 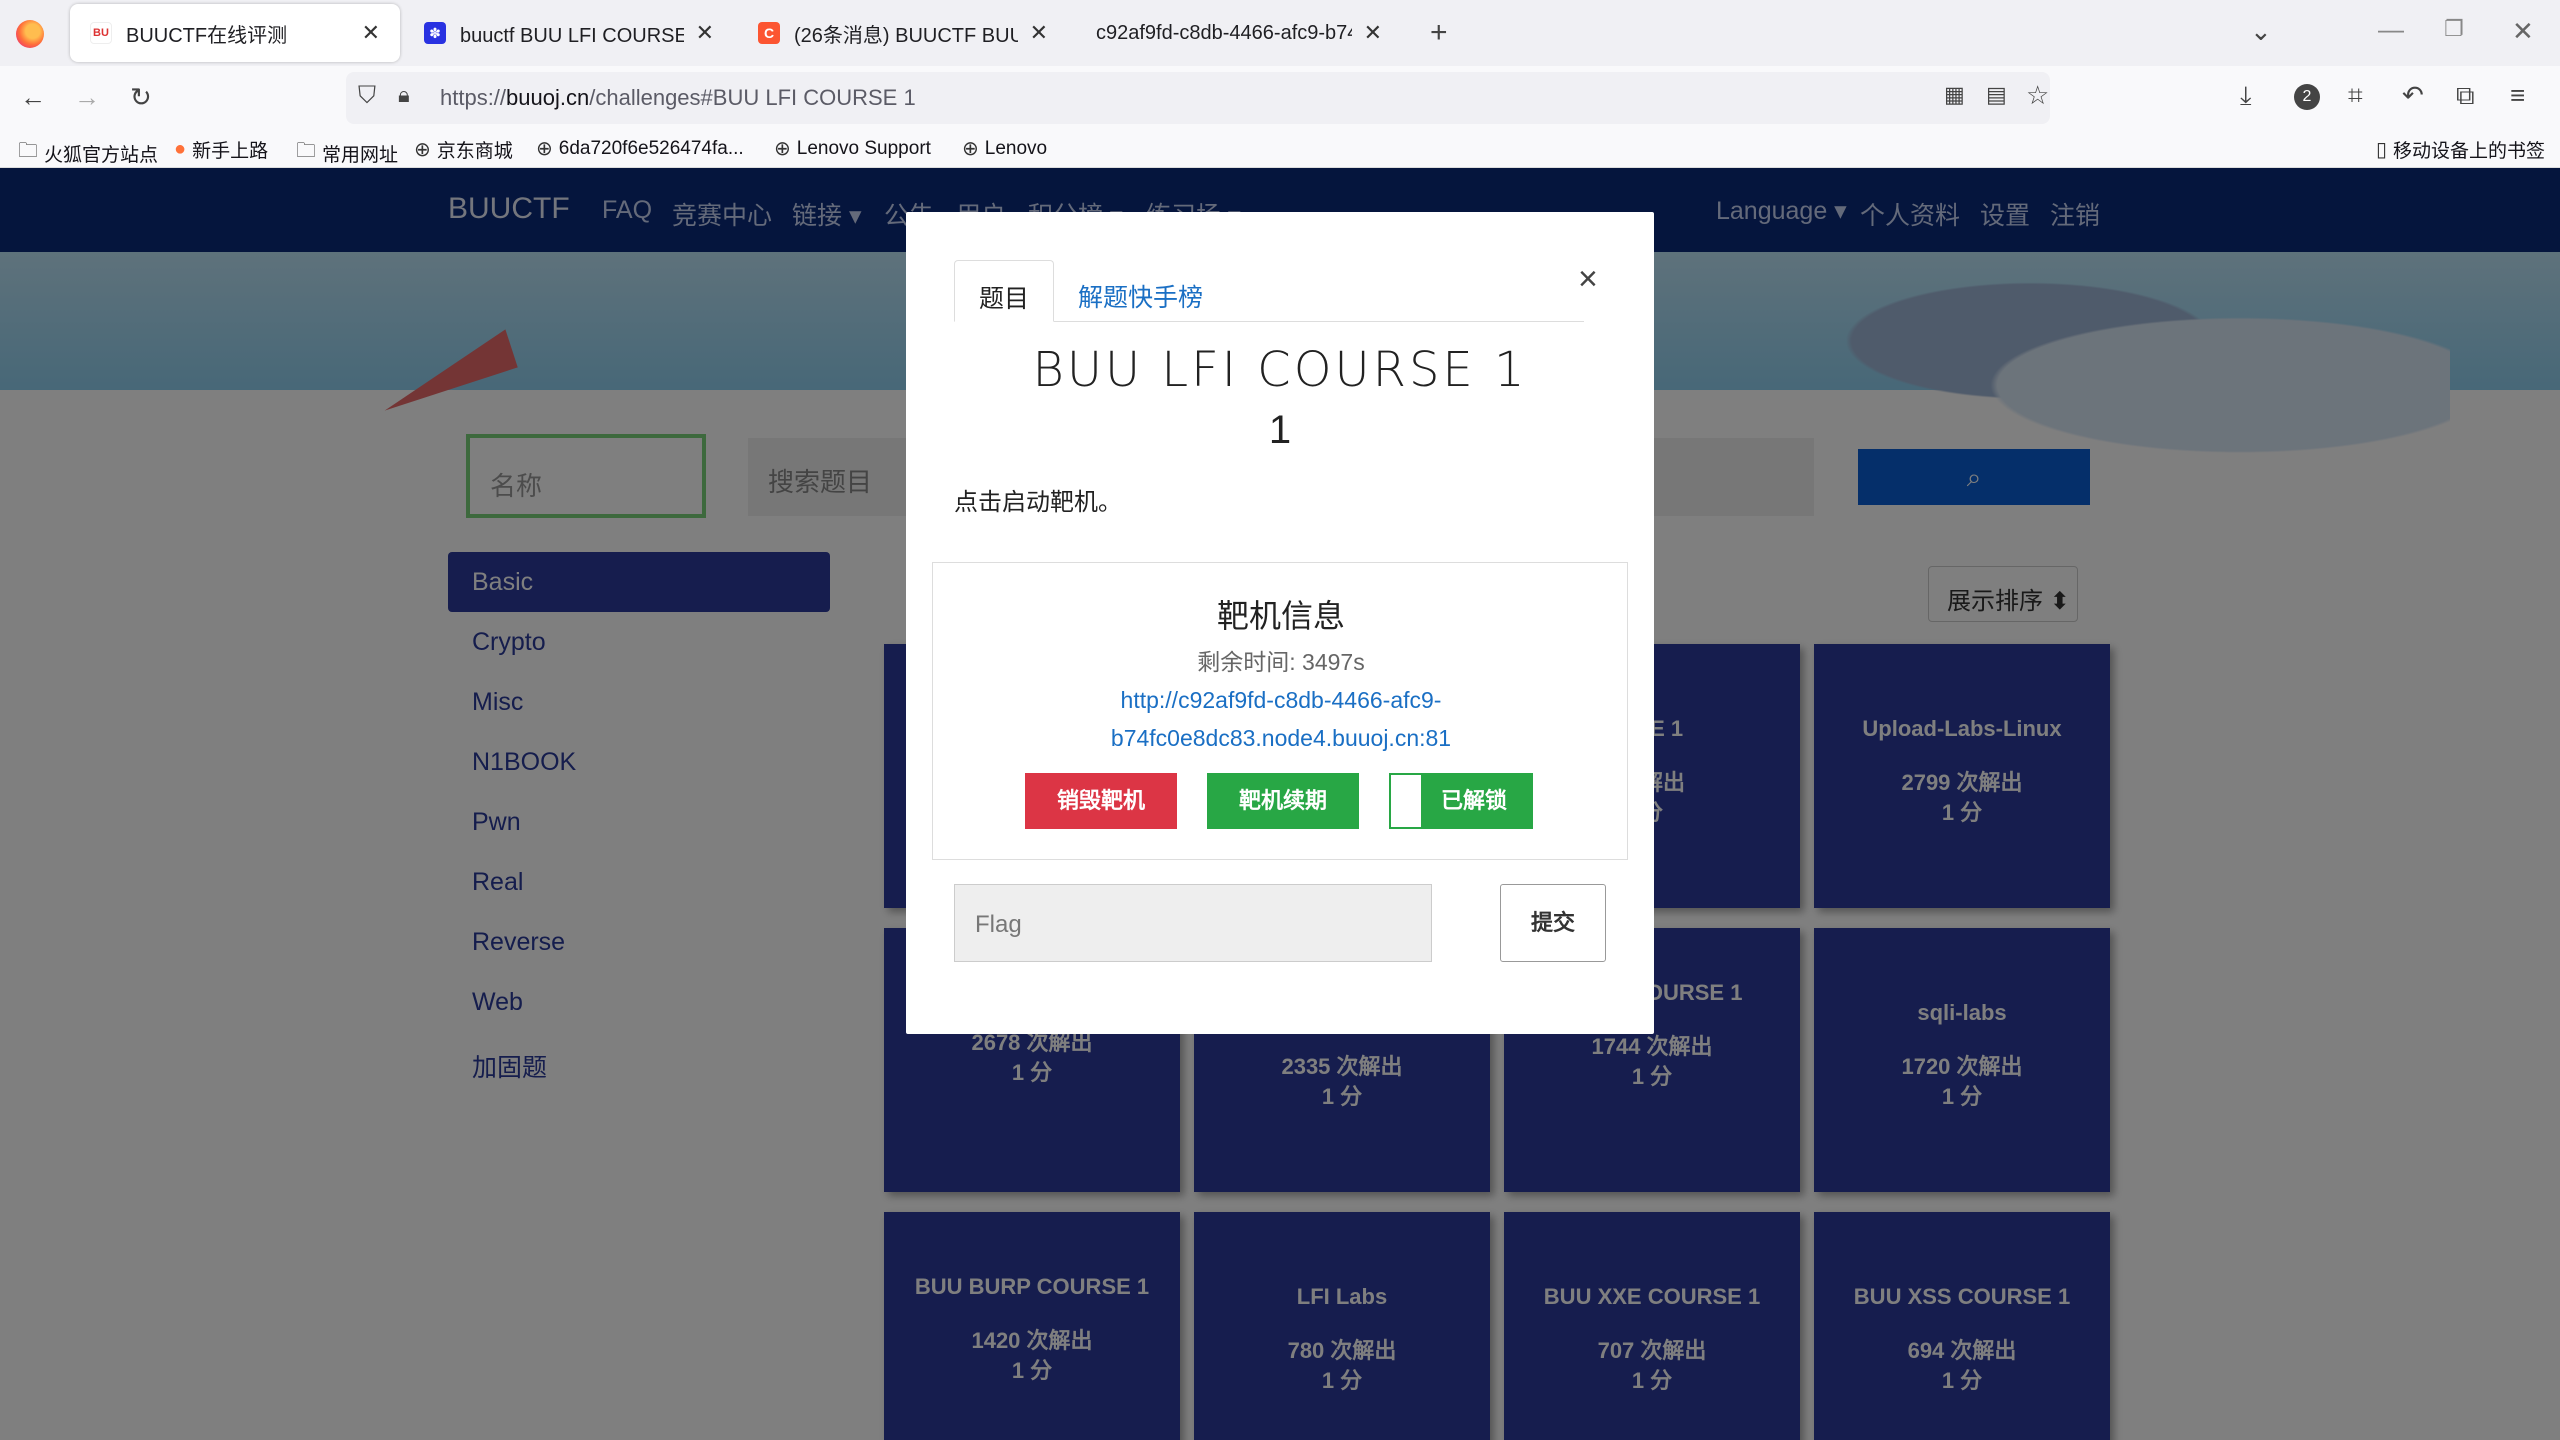 I want to click on download-icon: ⤓, so click(x=2246, y=95).